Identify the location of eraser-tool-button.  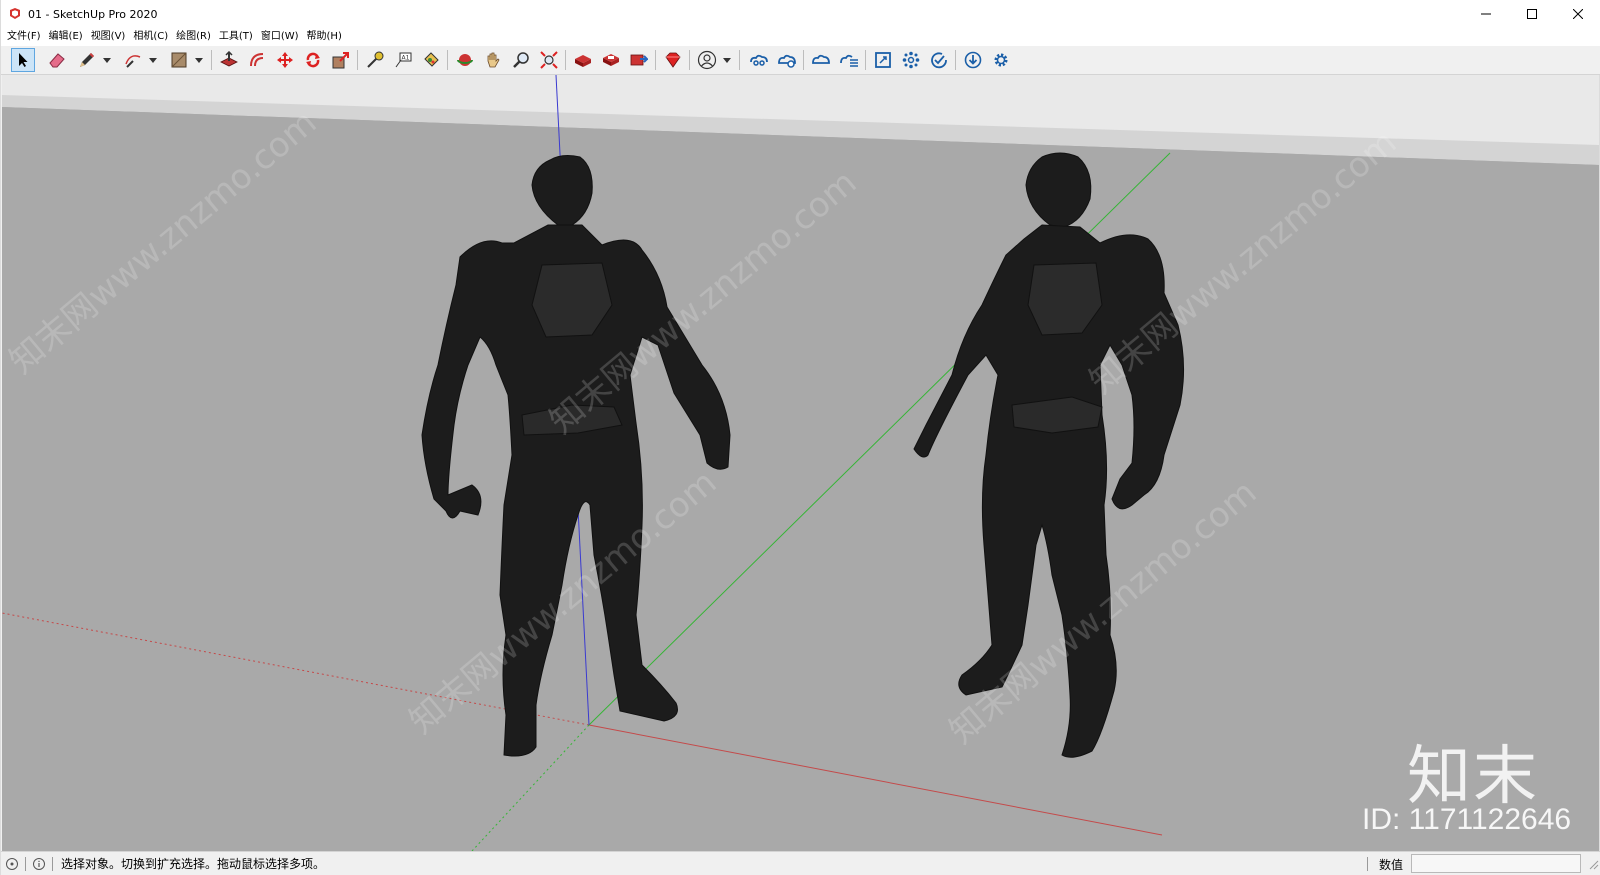
(57, 60).